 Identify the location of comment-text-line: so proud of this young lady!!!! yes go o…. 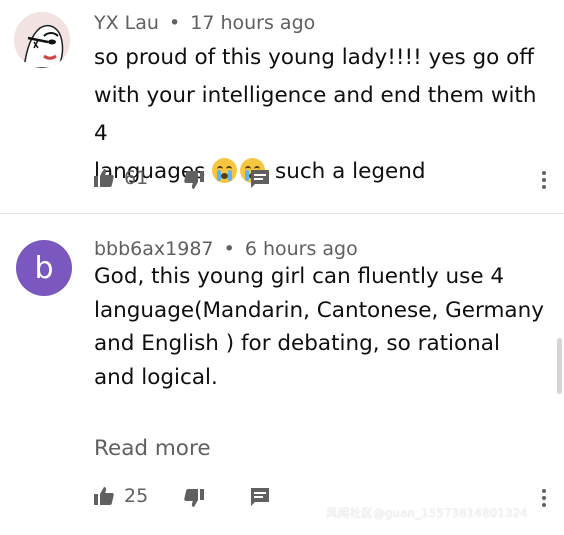
(314, 57).